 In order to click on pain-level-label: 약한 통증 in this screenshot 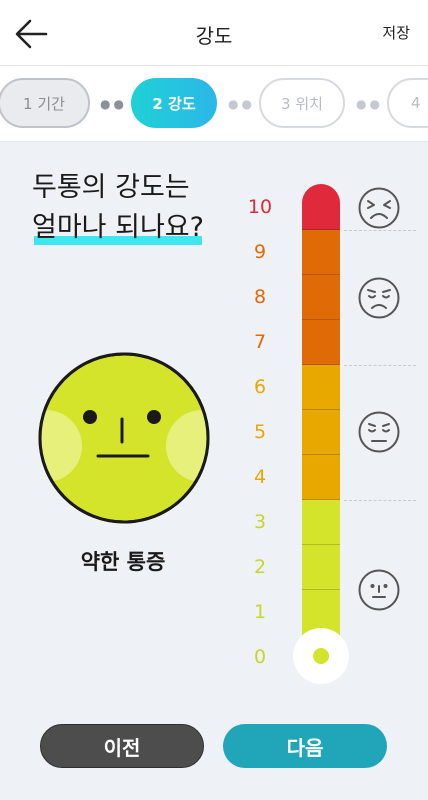, I will do `click(123, 562)`.